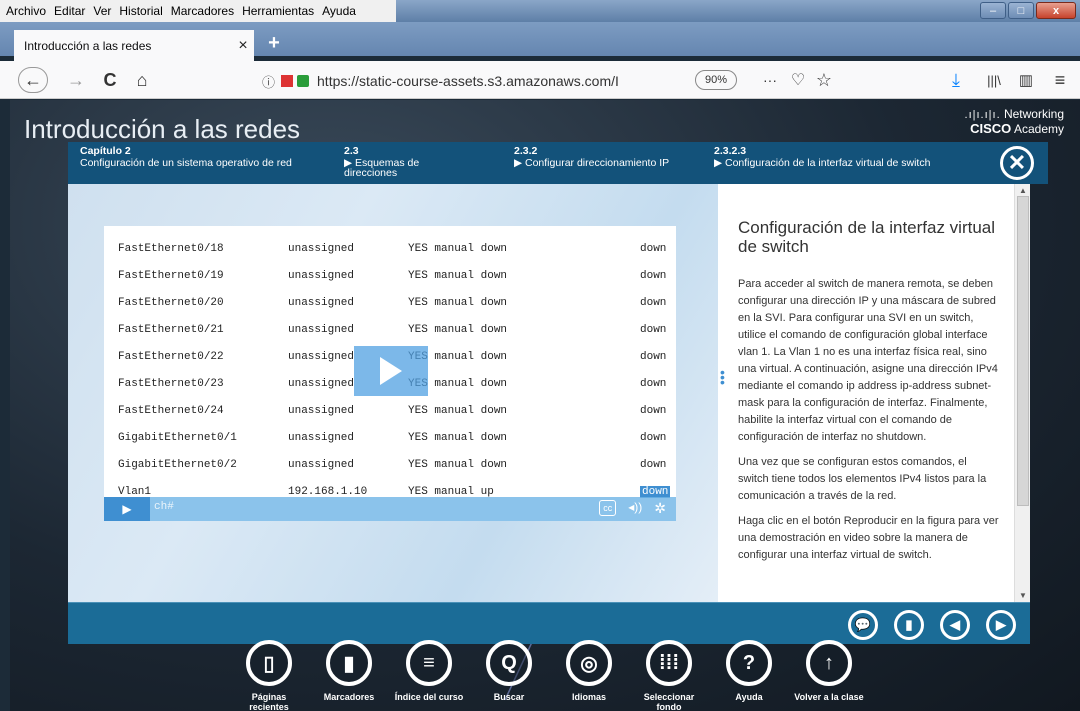  What do you see at coordinates (127, 509) in the screenshot?
I see `video-play-button: ▶` at bounding box center [127, 509].